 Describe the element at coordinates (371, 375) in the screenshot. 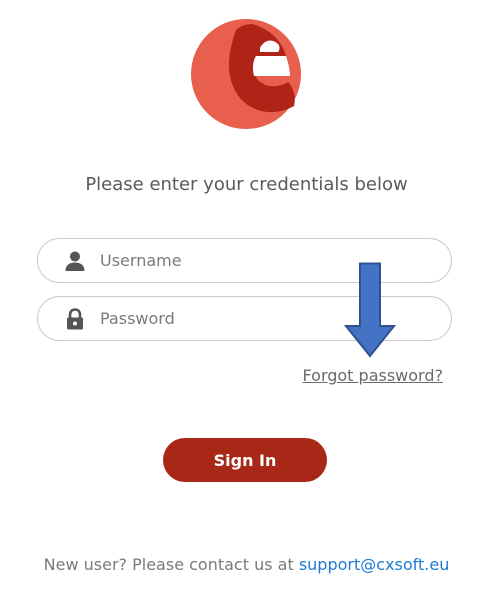

I see `forgot-password-link: Forgot password?` at that location.